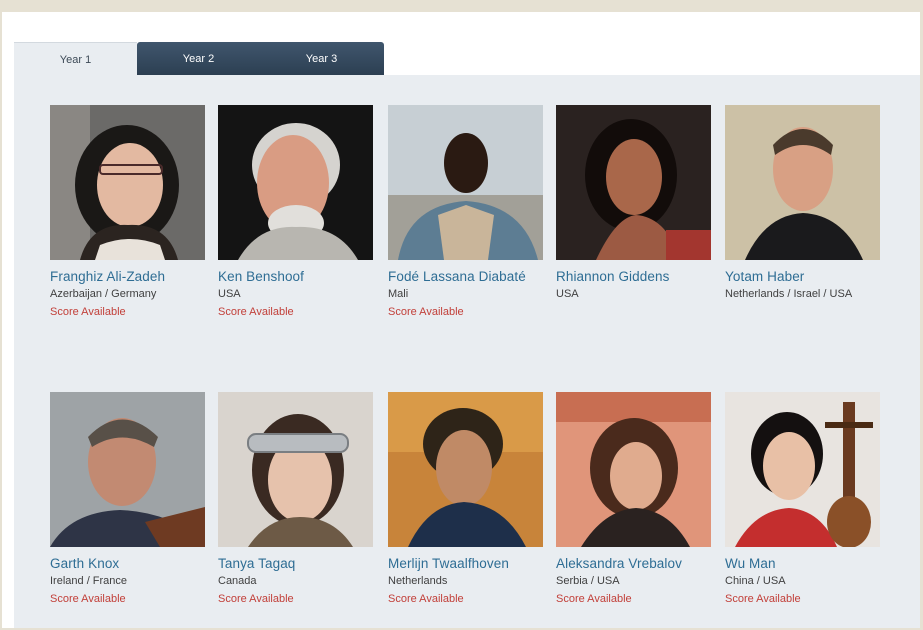 The width and height of the screenshot is (923, 630). I want to click on composer-card: Yotam Haber Netherlands / Israel / USA, so click(805, 205).